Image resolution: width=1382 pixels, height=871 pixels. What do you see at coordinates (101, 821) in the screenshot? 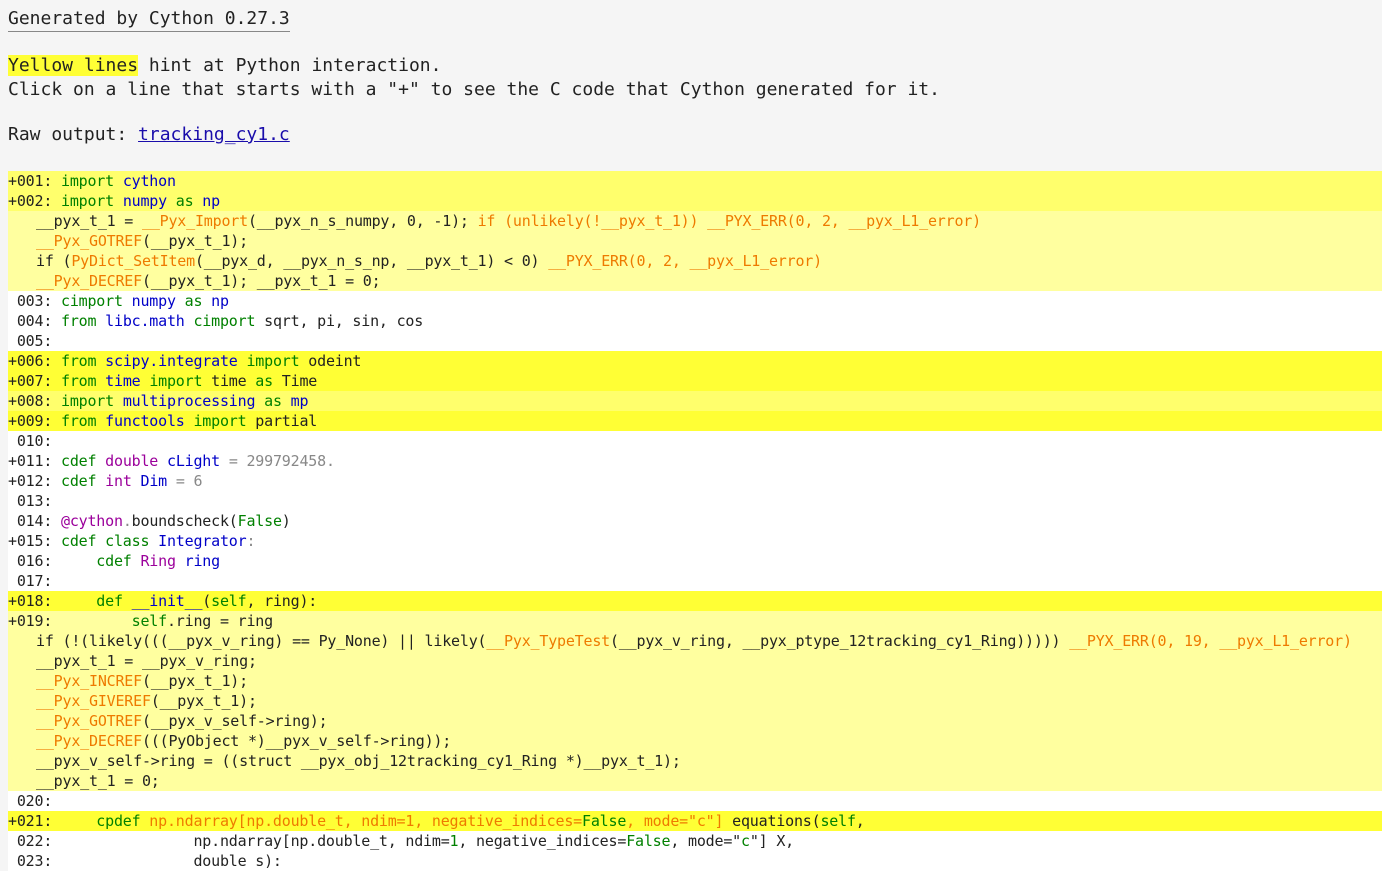
I see `code-token: cpdef` at bounding box center [101, 821].